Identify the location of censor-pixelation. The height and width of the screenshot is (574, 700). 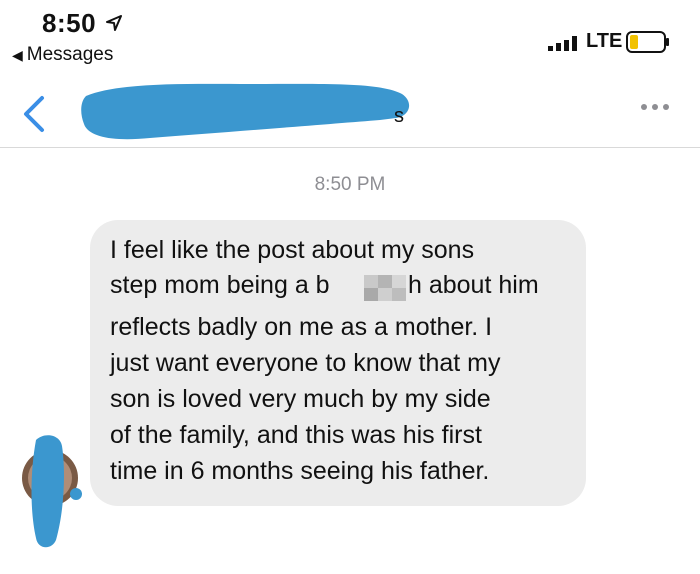
(385, 288).